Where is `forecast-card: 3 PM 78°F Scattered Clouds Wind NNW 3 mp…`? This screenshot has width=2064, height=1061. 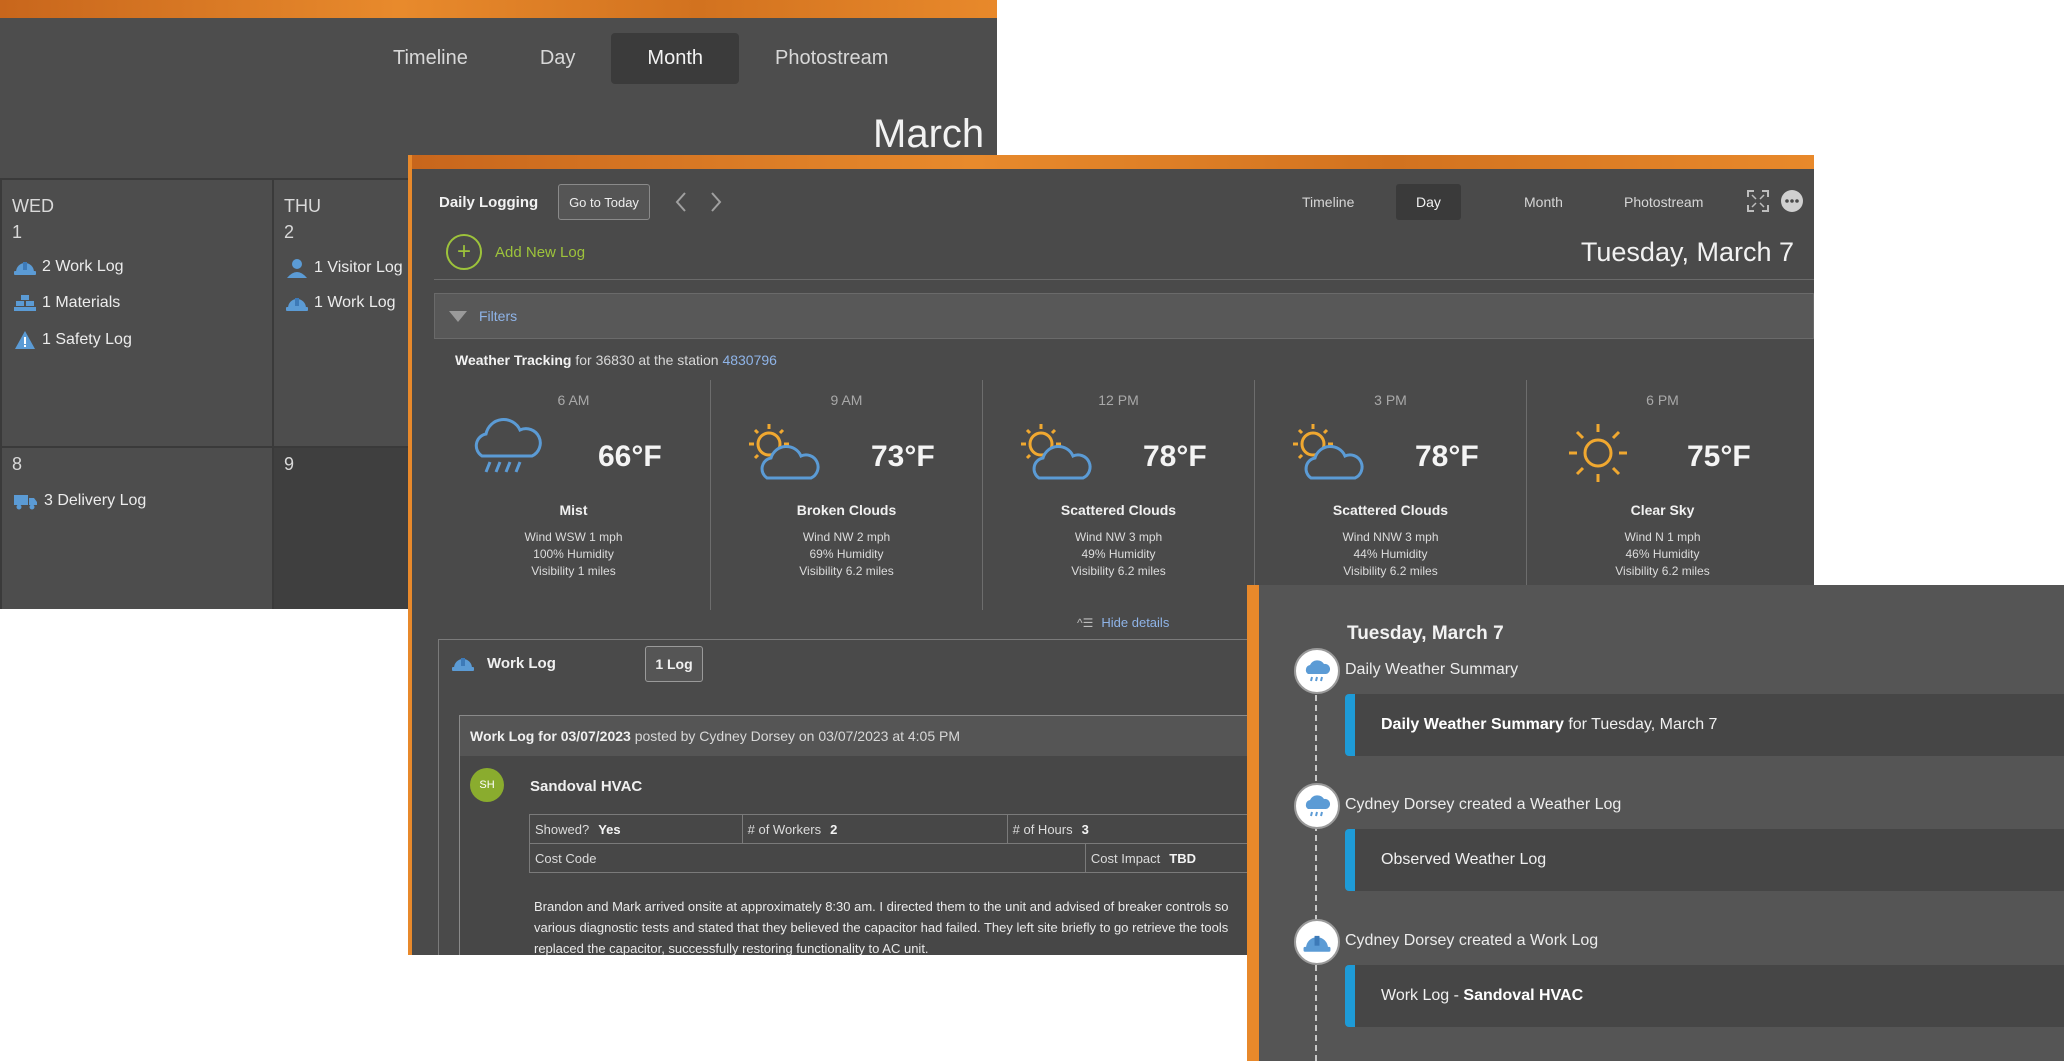 forecast-card: 3 PM 78°F Scattered Clouds Wind NNW 3 mp… is located at coordinates (1390, 495).